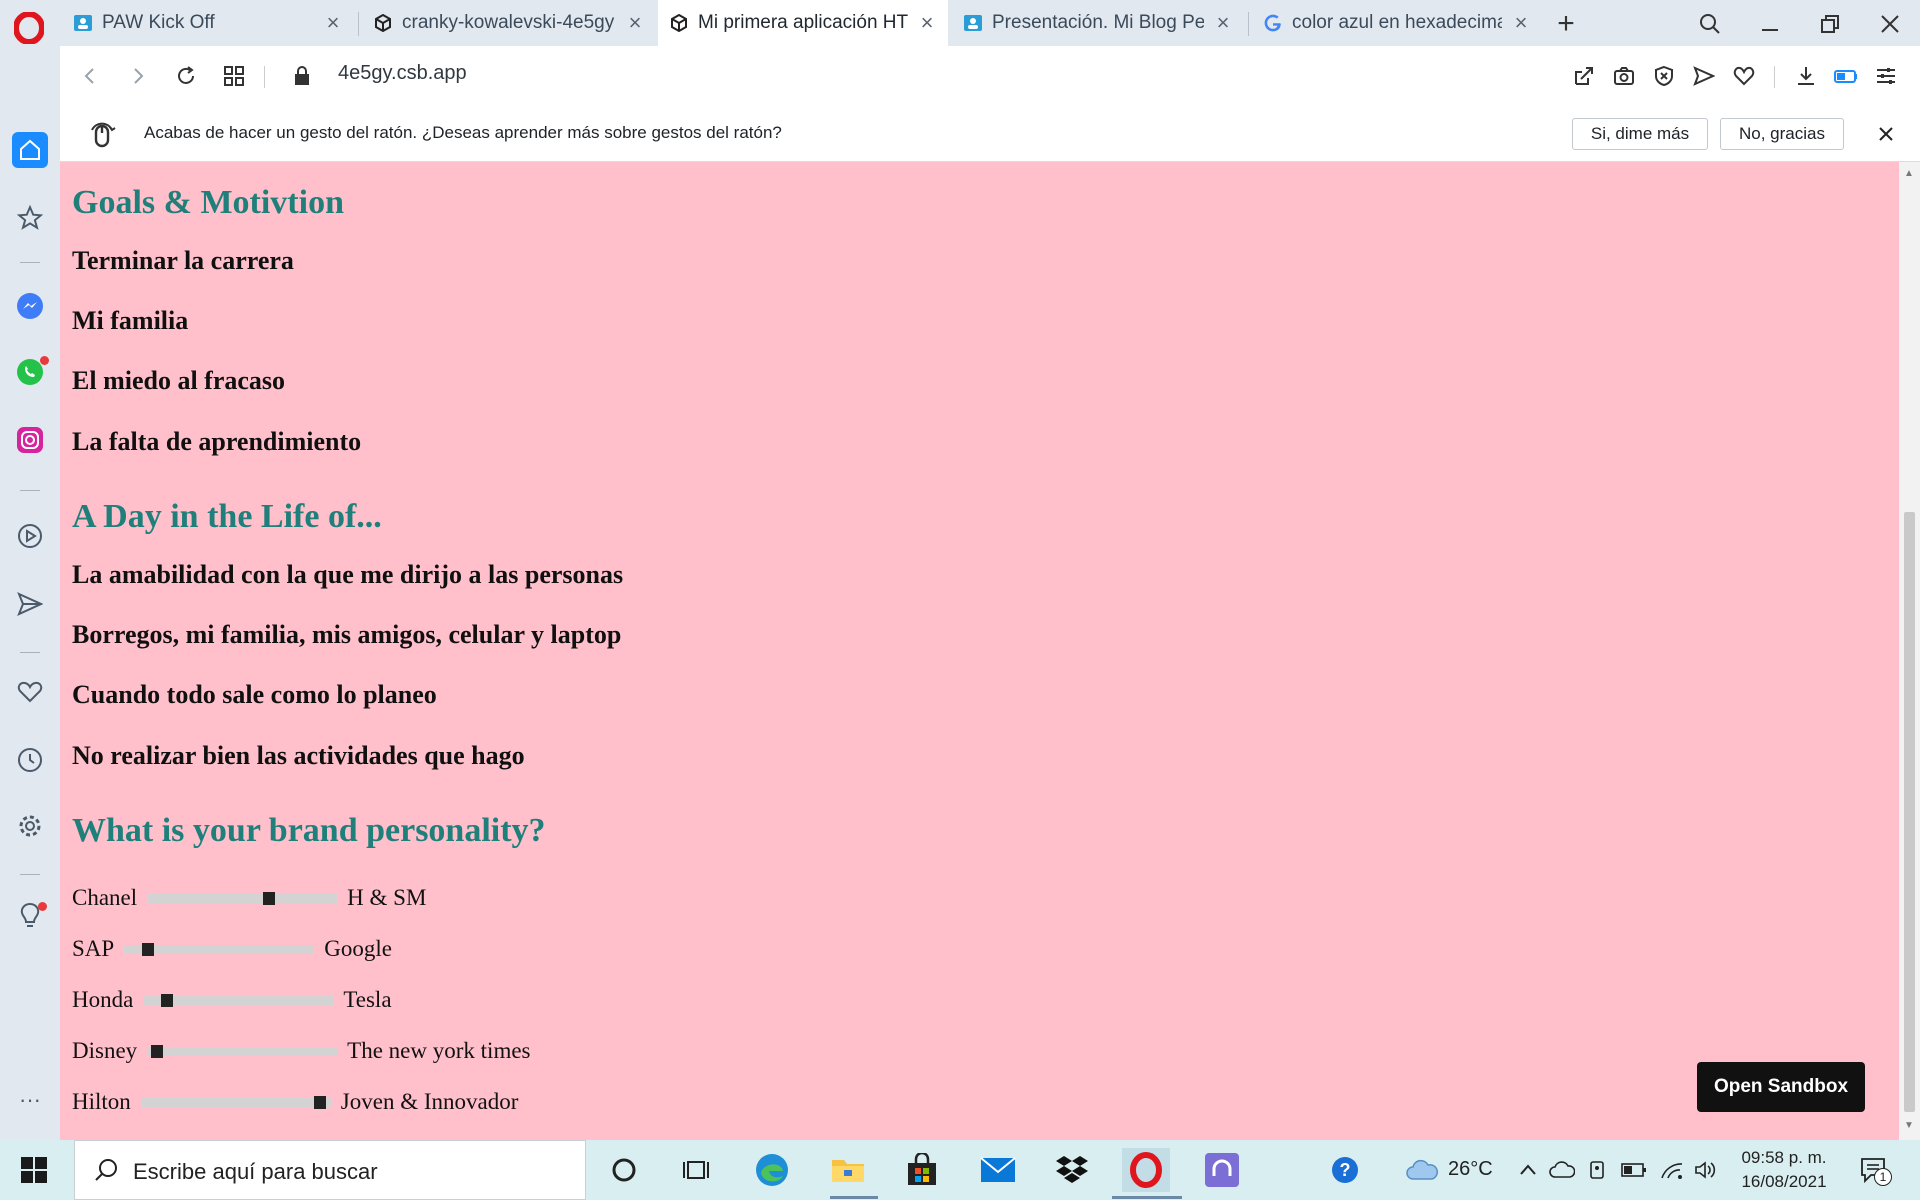  What do you see at coordinates (1781, 1087) in the screenshot?
I see `open-sandbox-button: Open Sandbox` at bounding box center [1781, 1087].